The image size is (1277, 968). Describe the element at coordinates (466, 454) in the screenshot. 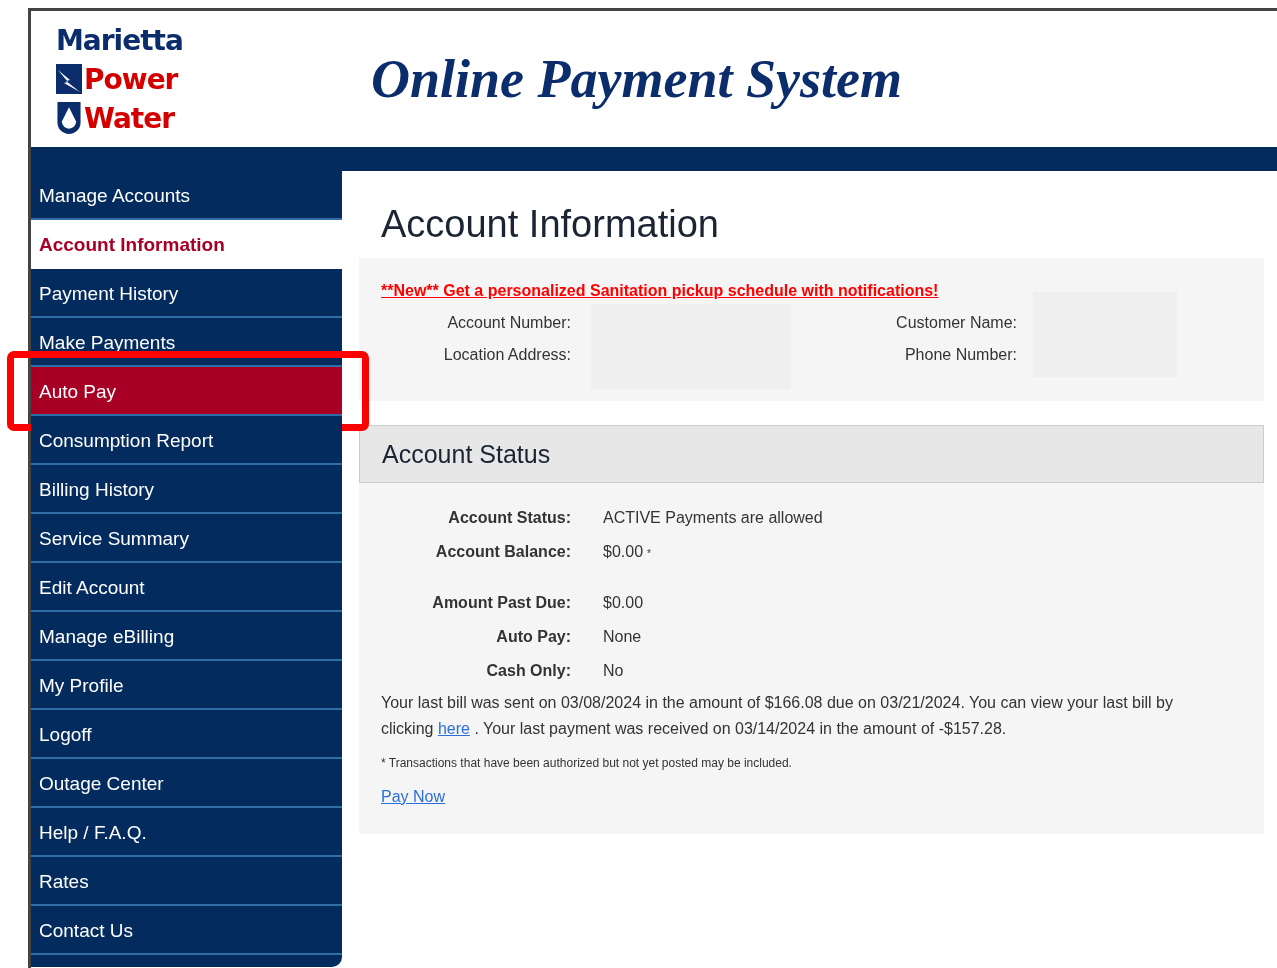

I see `section-title: Account Status` at that location.